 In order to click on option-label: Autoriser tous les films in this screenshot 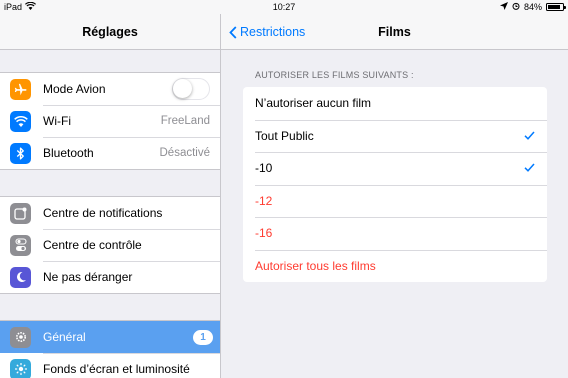, I will do `click(315, 265)`.